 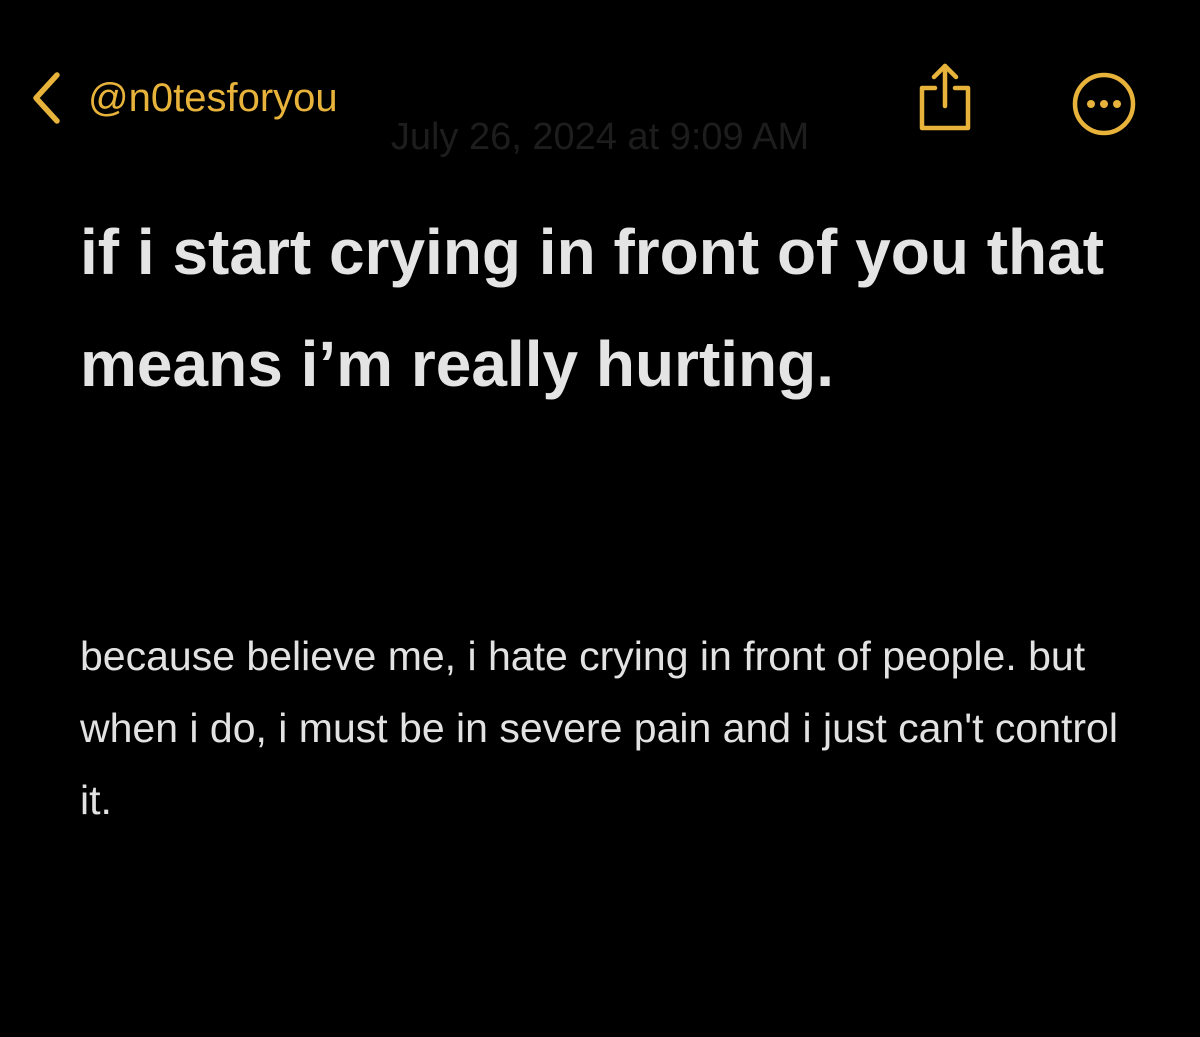 What do you see at coordinates (213, 98) in the screenshot?
I see `back-label: @n0tesforyou` at bounding box center [213, 98].